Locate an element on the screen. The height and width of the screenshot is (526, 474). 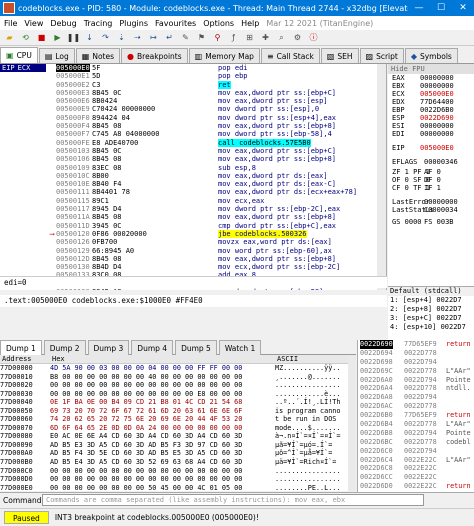
restart-icon: ⟲ is located at coordinates (25, 37).